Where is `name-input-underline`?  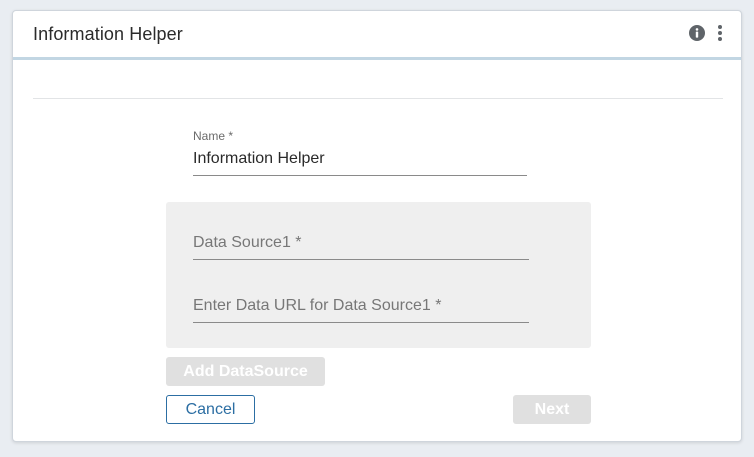
name-input-underline is located at coordinates (360, 175).